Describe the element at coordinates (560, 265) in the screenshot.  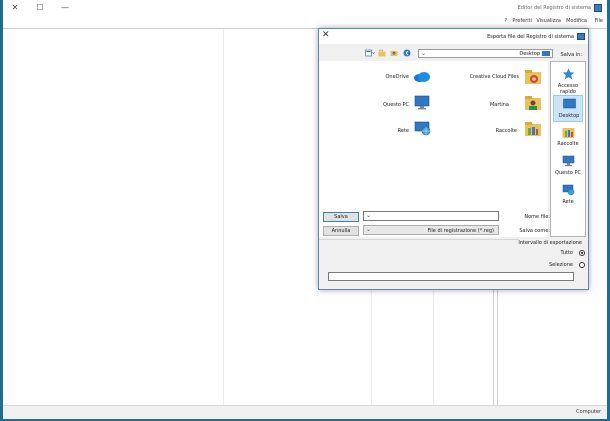
I see `range-selected-label: Selezione` at that location.